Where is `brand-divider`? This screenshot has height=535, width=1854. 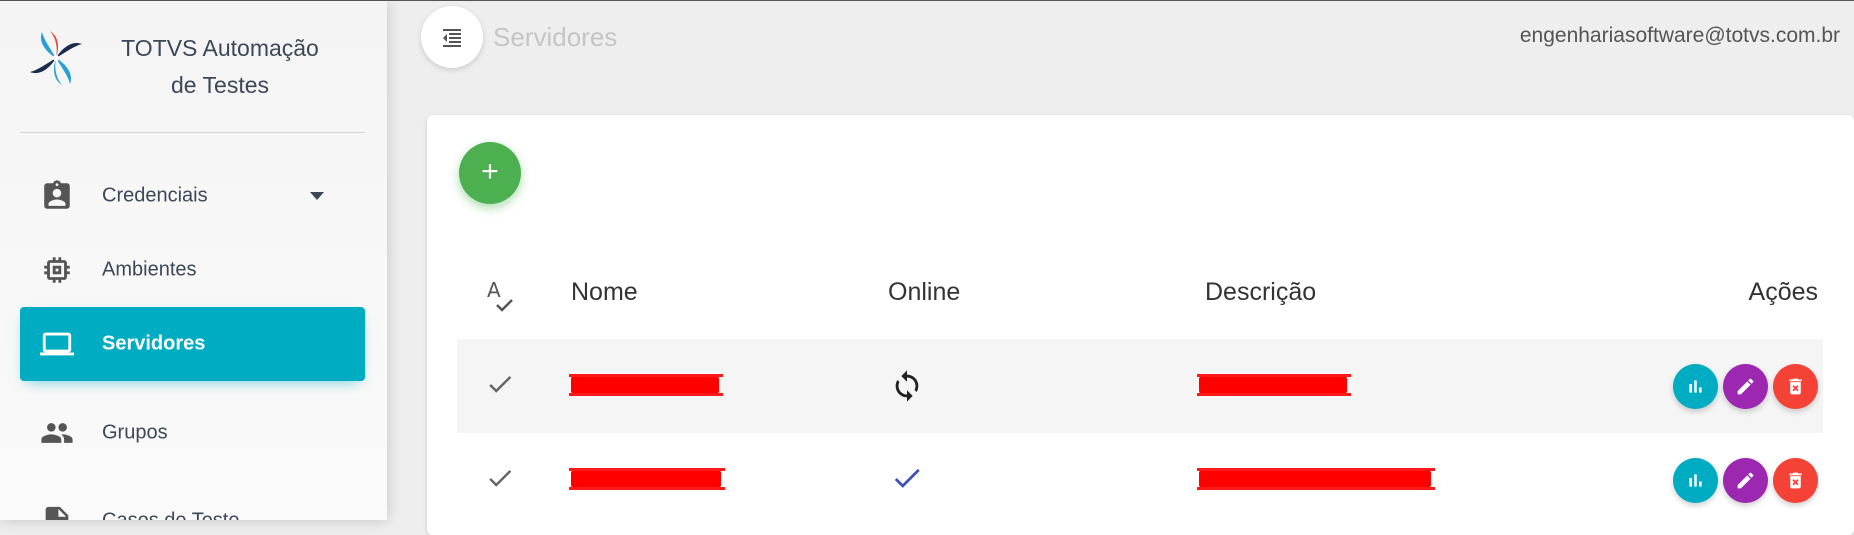
brand-divider is located at coordinates (192, 132).